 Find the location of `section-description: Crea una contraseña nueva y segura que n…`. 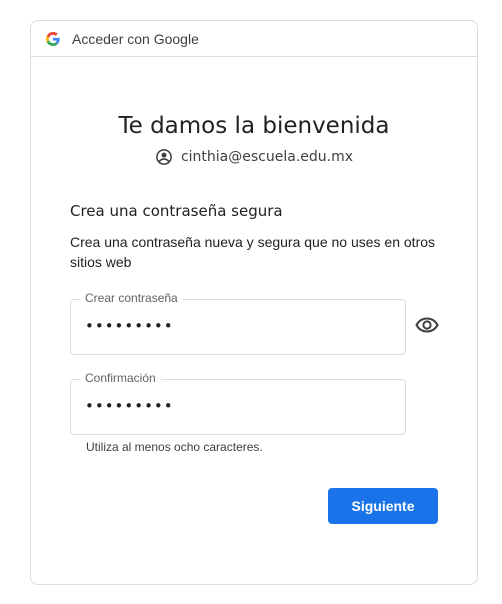

section-description: Crea una contraseña nueva y segura que n… is located at coordinates (253, 252).